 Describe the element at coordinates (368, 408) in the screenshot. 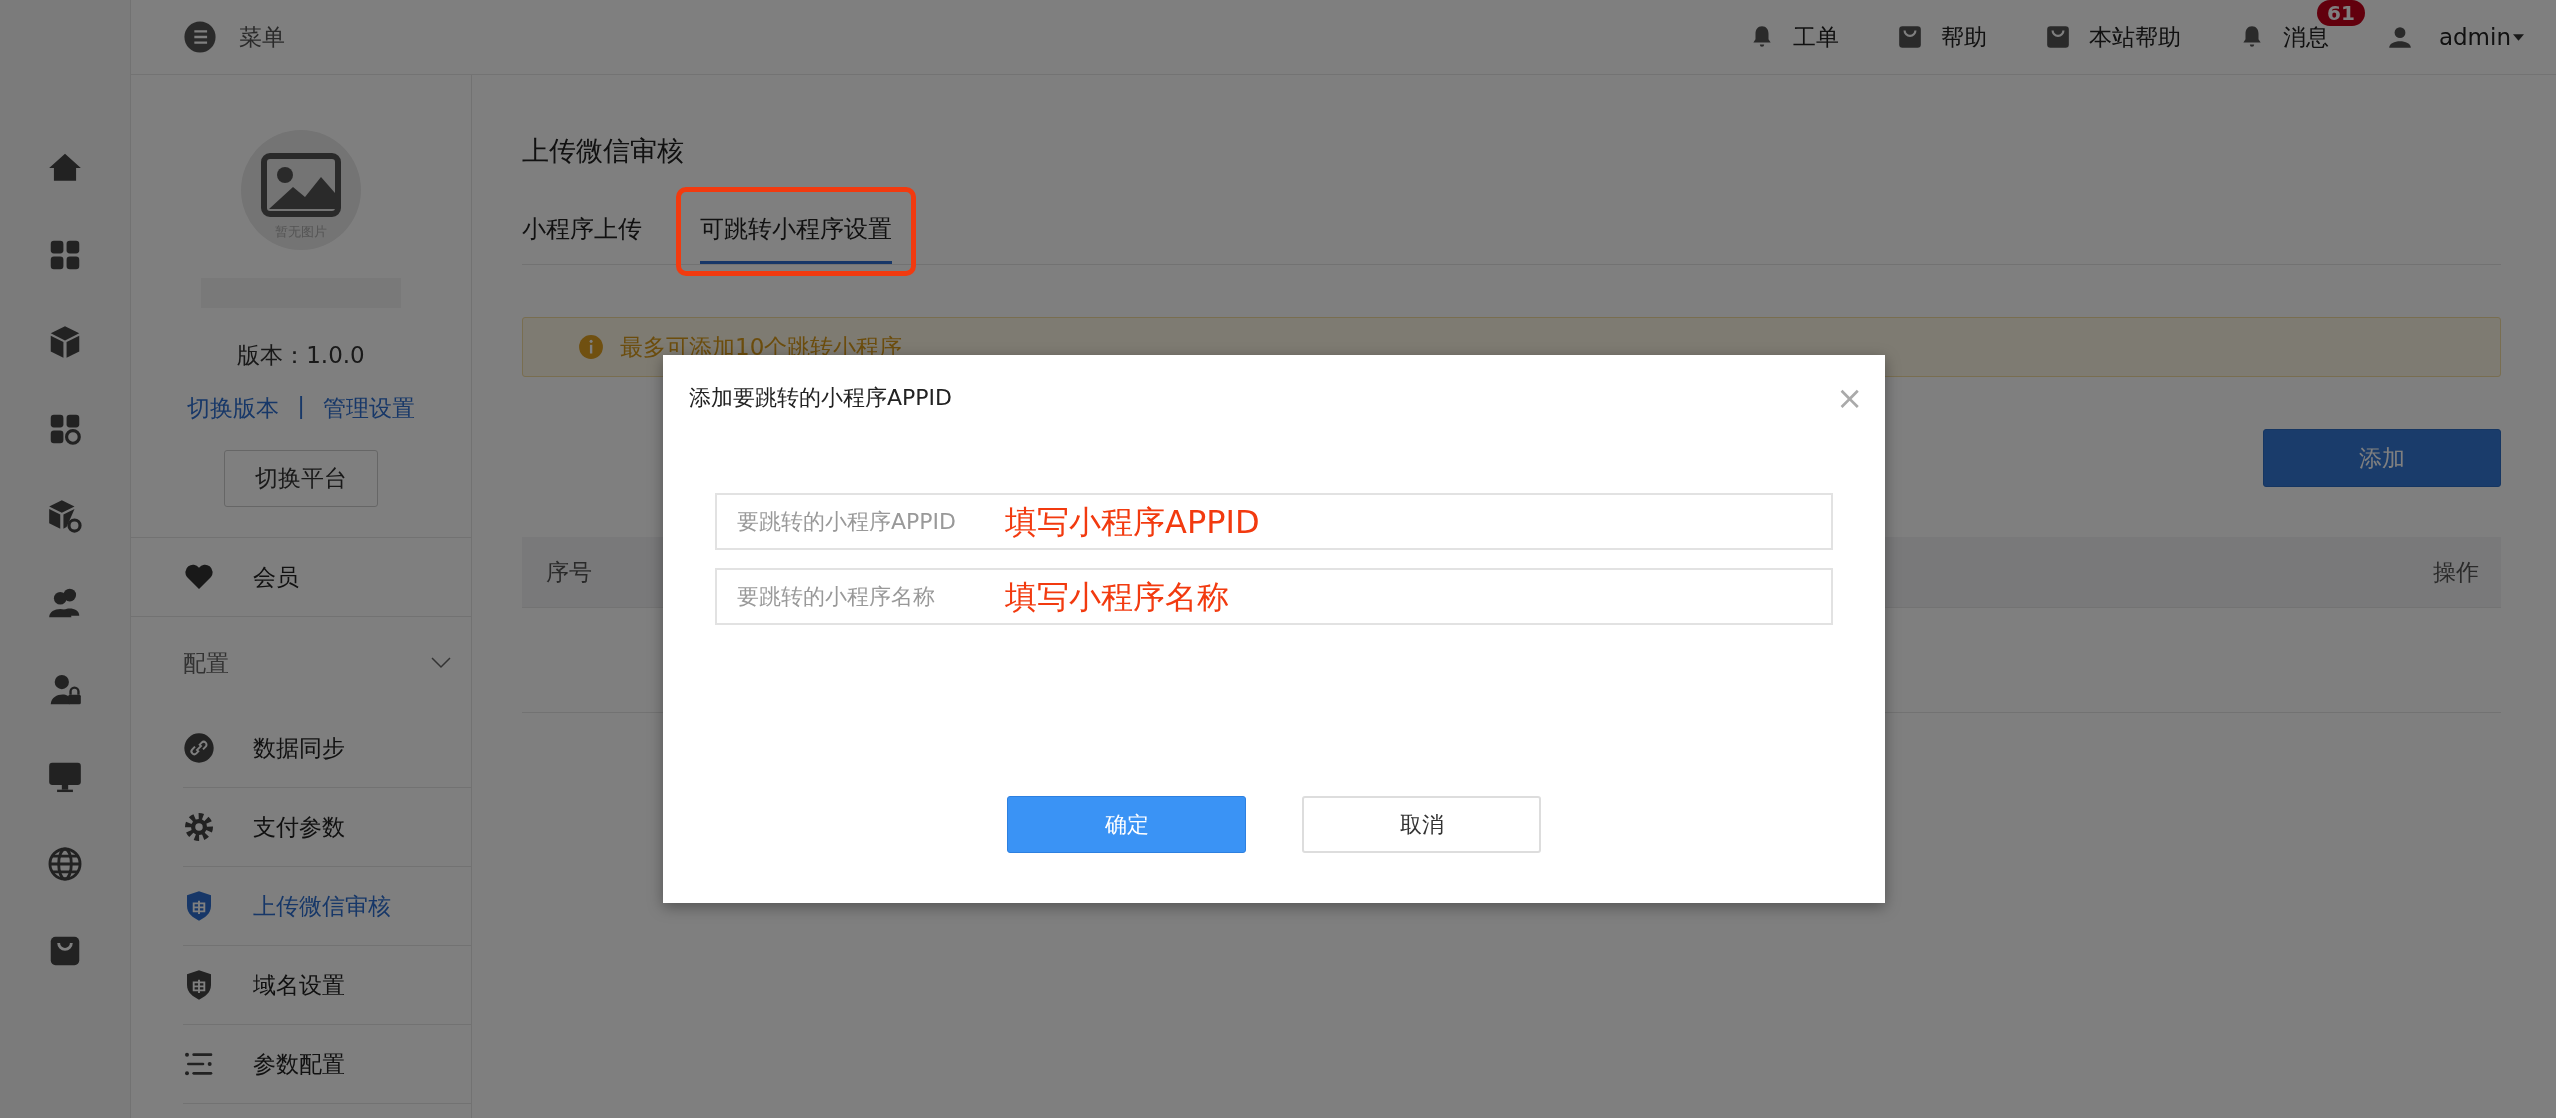

I see `manage-settings-link: 管理设置` at that location.